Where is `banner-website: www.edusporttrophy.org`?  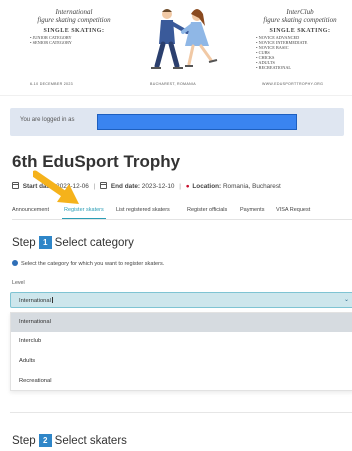 banner-website: www.edusporttrophy.org is located at coordinates (293, 84).